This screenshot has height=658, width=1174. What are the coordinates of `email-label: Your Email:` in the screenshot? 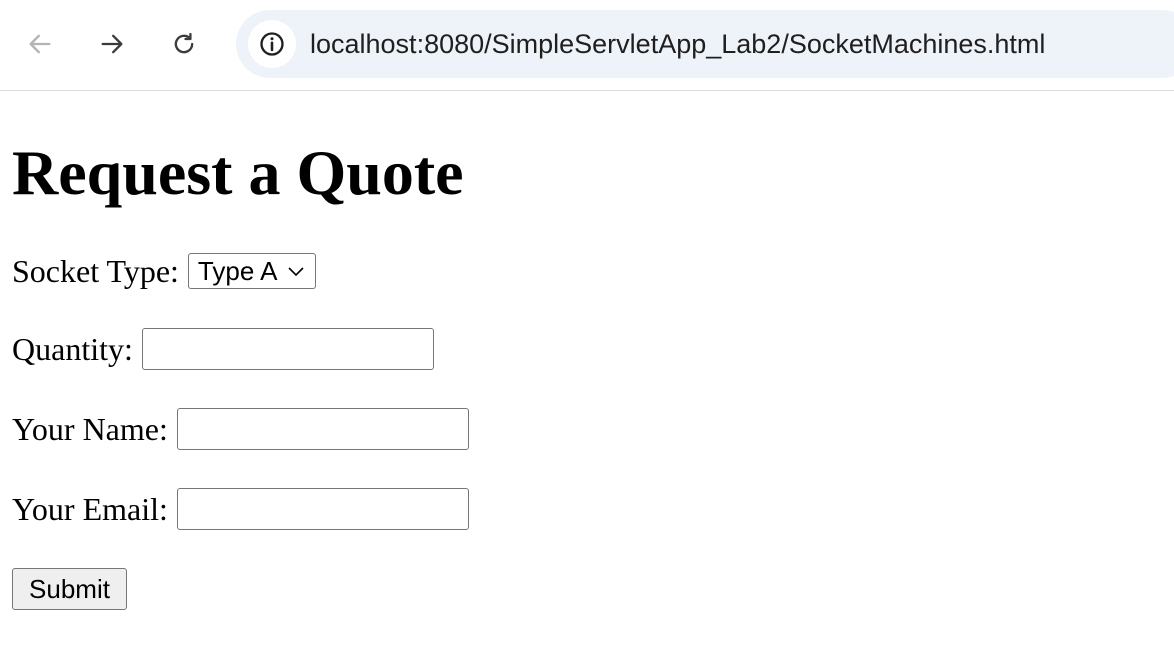 It's located at (90, 509).